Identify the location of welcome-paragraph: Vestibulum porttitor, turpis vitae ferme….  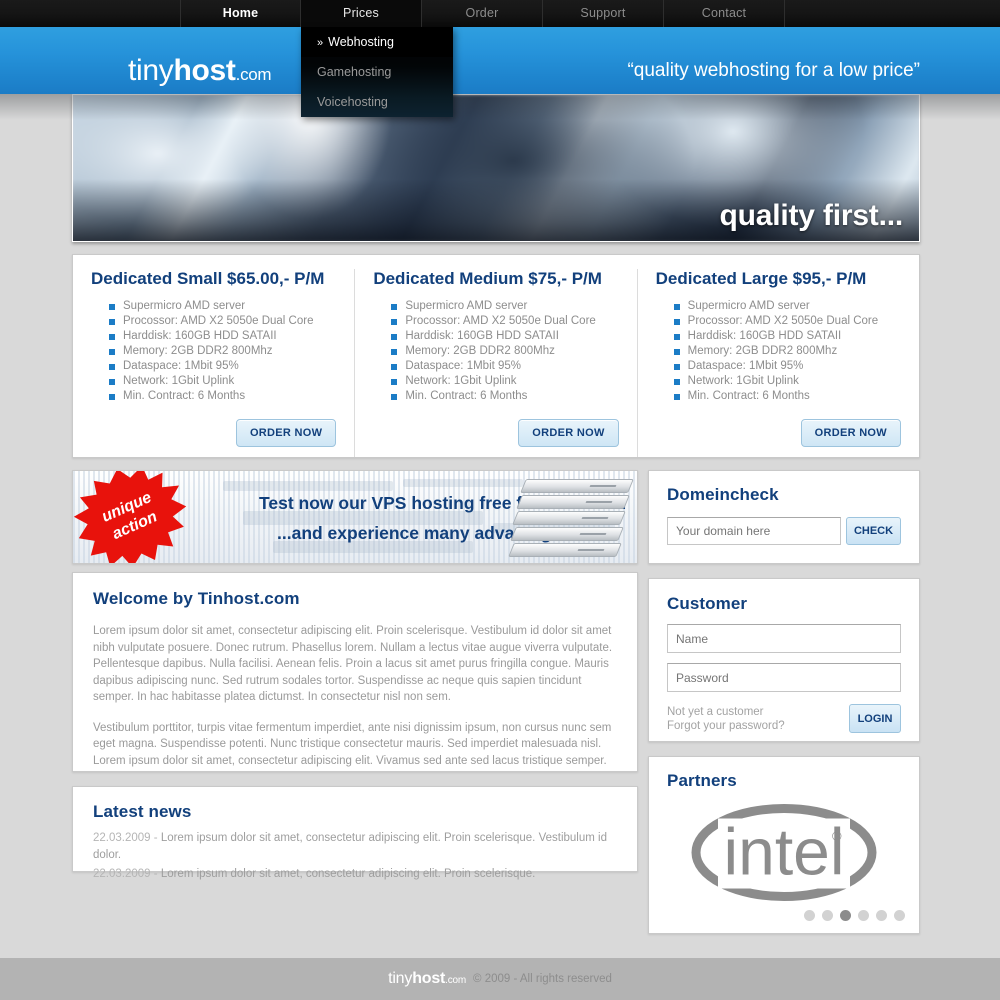
(352, 744).